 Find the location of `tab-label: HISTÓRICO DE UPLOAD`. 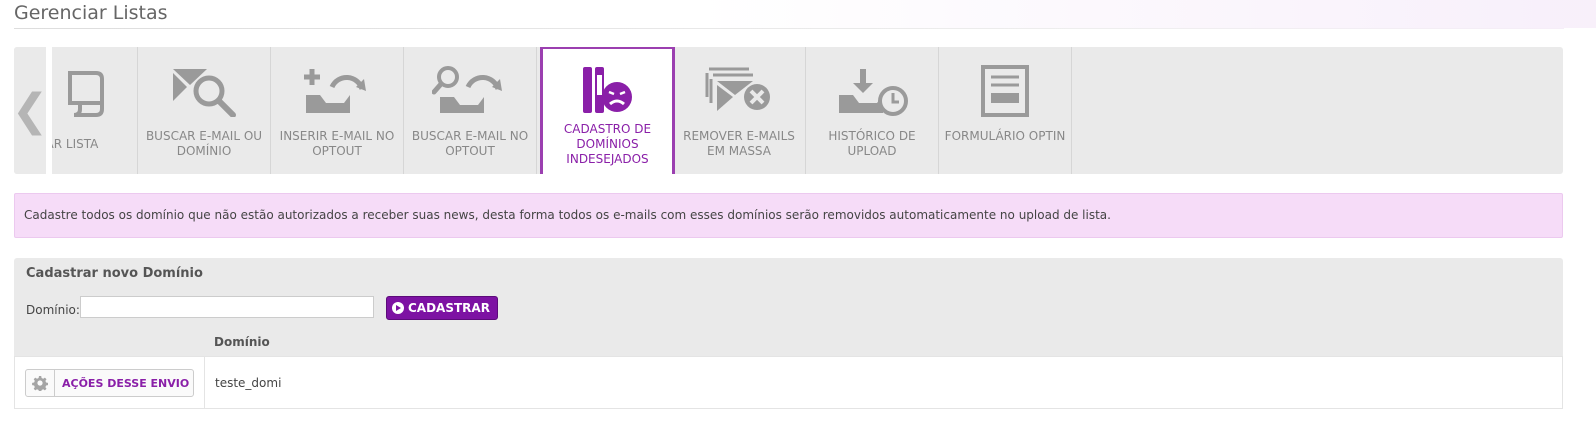

tab-label: HISTÓRICO DE UPLOAD is located at coordinates (872, 143).